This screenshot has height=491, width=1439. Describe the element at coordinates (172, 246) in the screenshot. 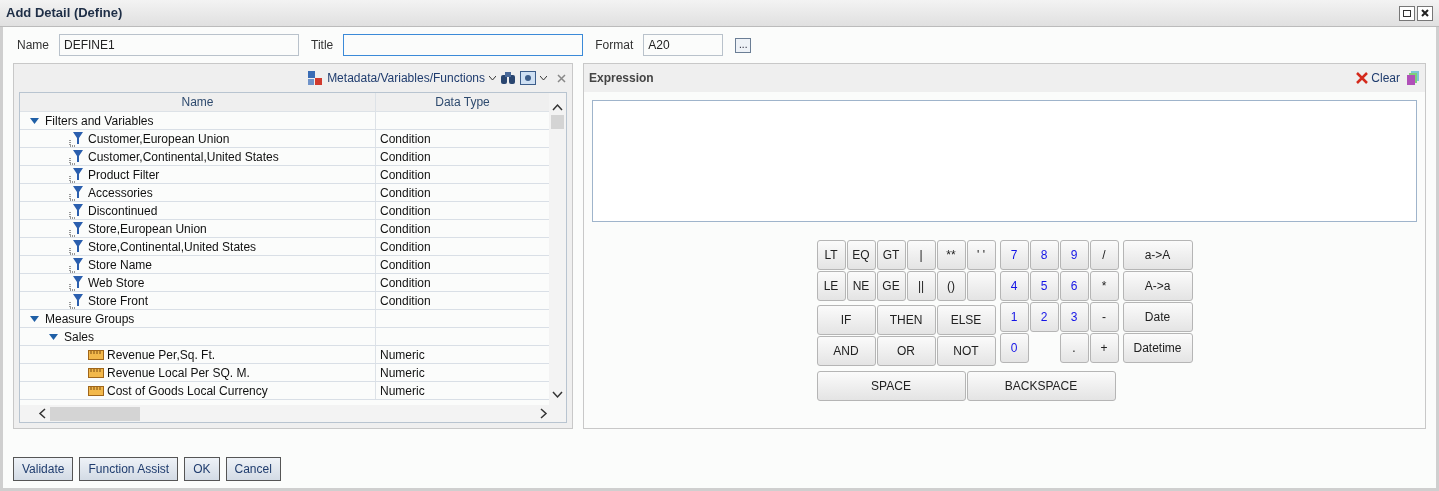

I see `tree-item-label: Store,Continental,United States` at that location.